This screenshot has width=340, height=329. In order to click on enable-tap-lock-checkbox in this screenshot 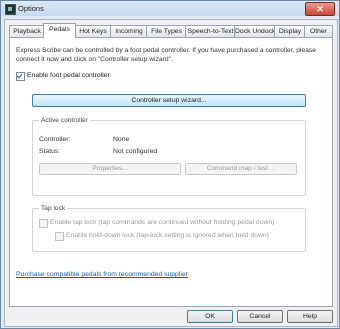, I will do `click(43, 223)`.